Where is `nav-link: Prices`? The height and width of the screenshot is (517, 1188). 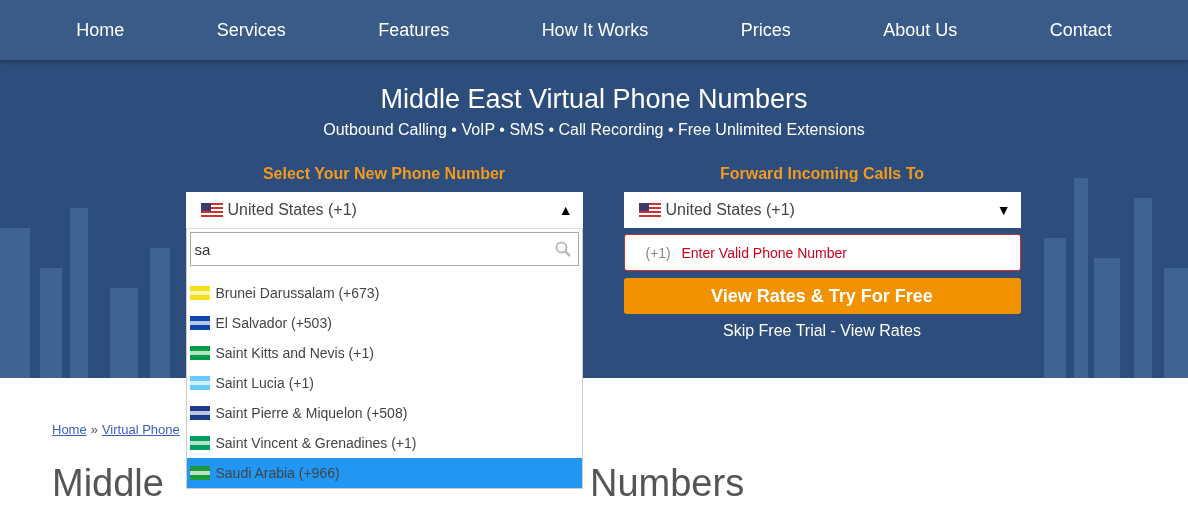
nav-link: Prices is located at coordinates (765, 30).